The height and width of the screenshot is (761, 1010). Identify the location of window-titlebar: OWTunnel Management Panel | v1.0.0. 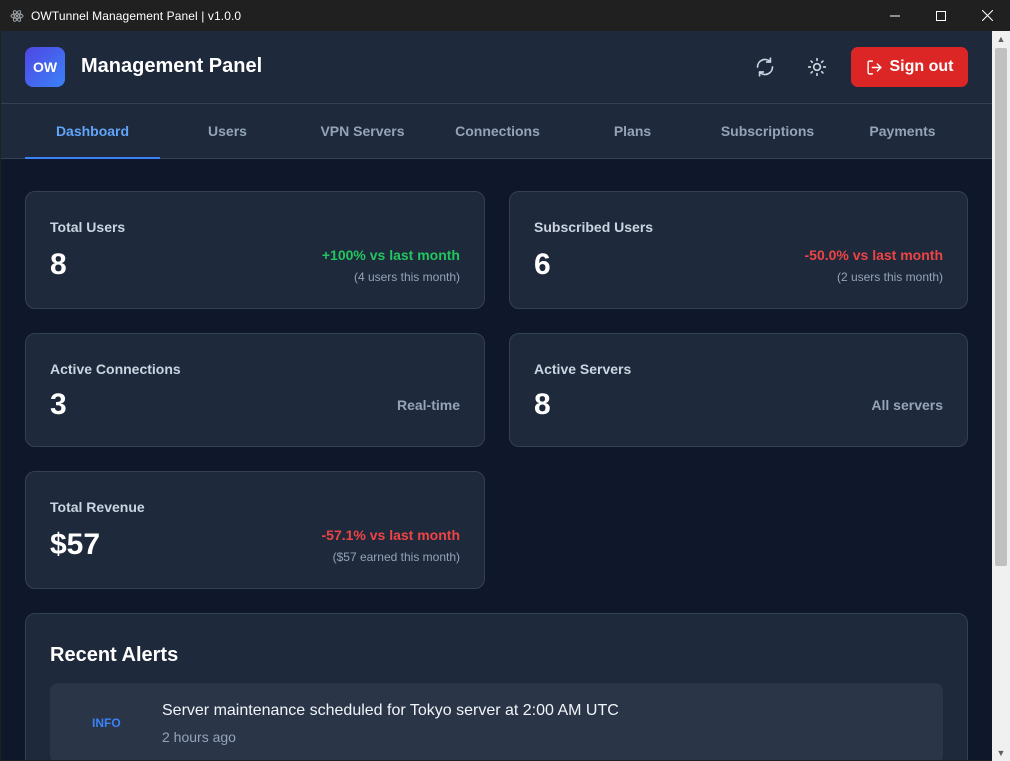
(505, 15).